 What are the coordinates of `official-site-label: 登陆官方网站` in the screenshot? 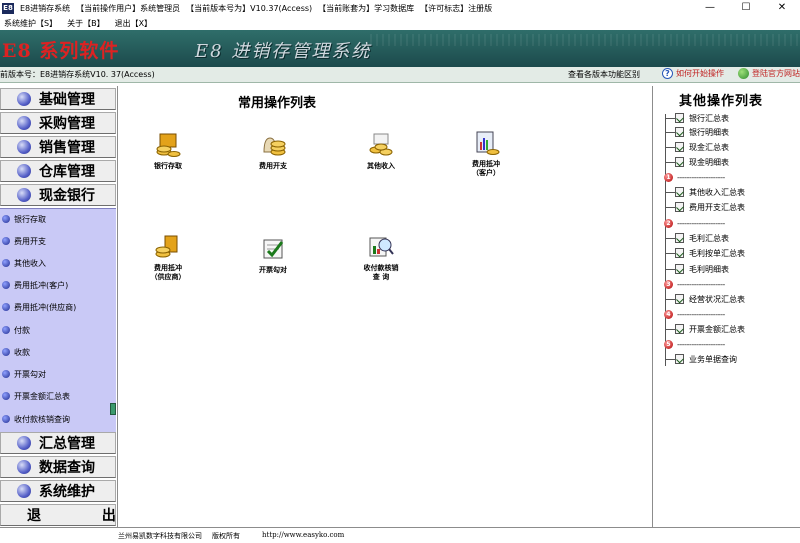 It's located at (776, 73).